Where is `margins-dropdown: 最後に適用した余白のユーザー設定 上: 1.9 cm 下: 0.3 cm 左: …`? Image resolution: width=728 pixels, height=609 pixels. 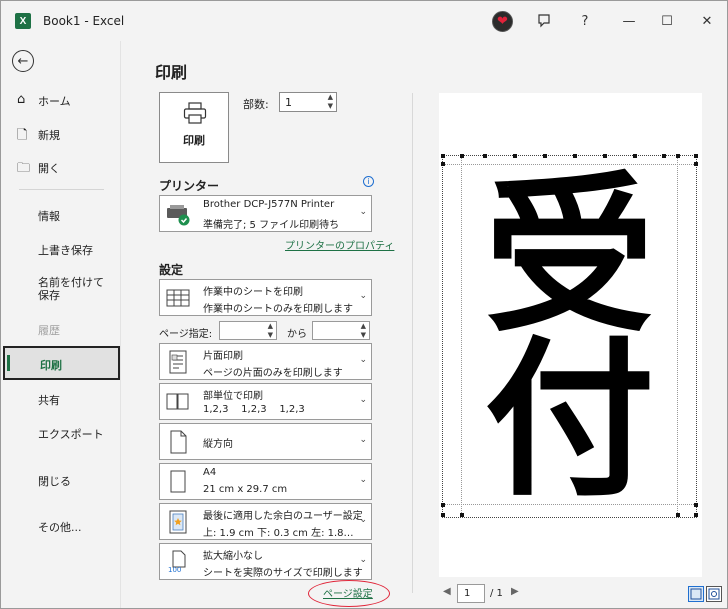
margins-dropdown: 最後に適用した余白のユーザー設定 上: 1.9 cm 下: 0.3 cm 左: … is located at coordinates (265, 521).